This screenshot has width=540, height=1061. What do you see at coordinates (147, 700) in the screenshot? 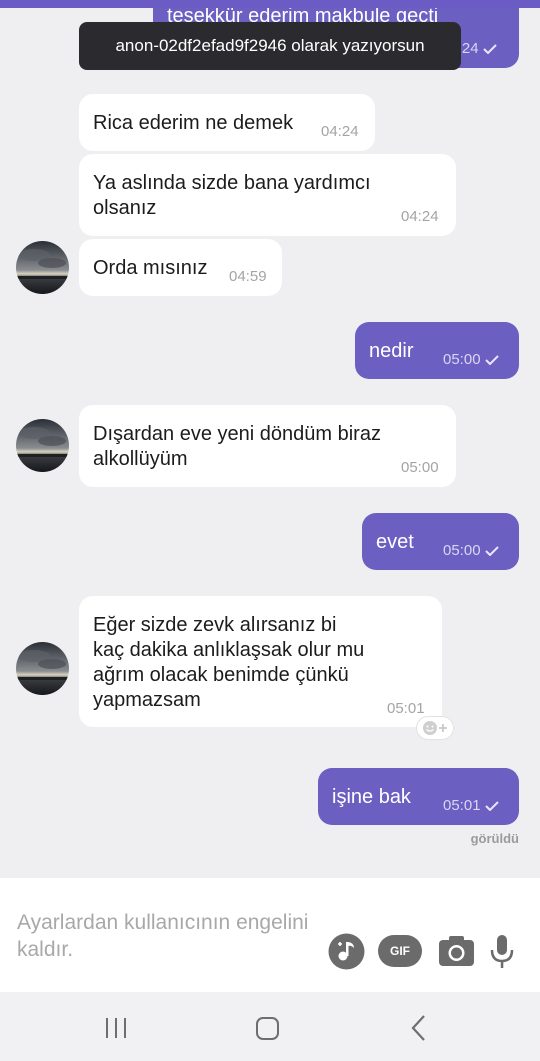
I see `message-text-line: yapmazsam` at bounding box center [147, 700].